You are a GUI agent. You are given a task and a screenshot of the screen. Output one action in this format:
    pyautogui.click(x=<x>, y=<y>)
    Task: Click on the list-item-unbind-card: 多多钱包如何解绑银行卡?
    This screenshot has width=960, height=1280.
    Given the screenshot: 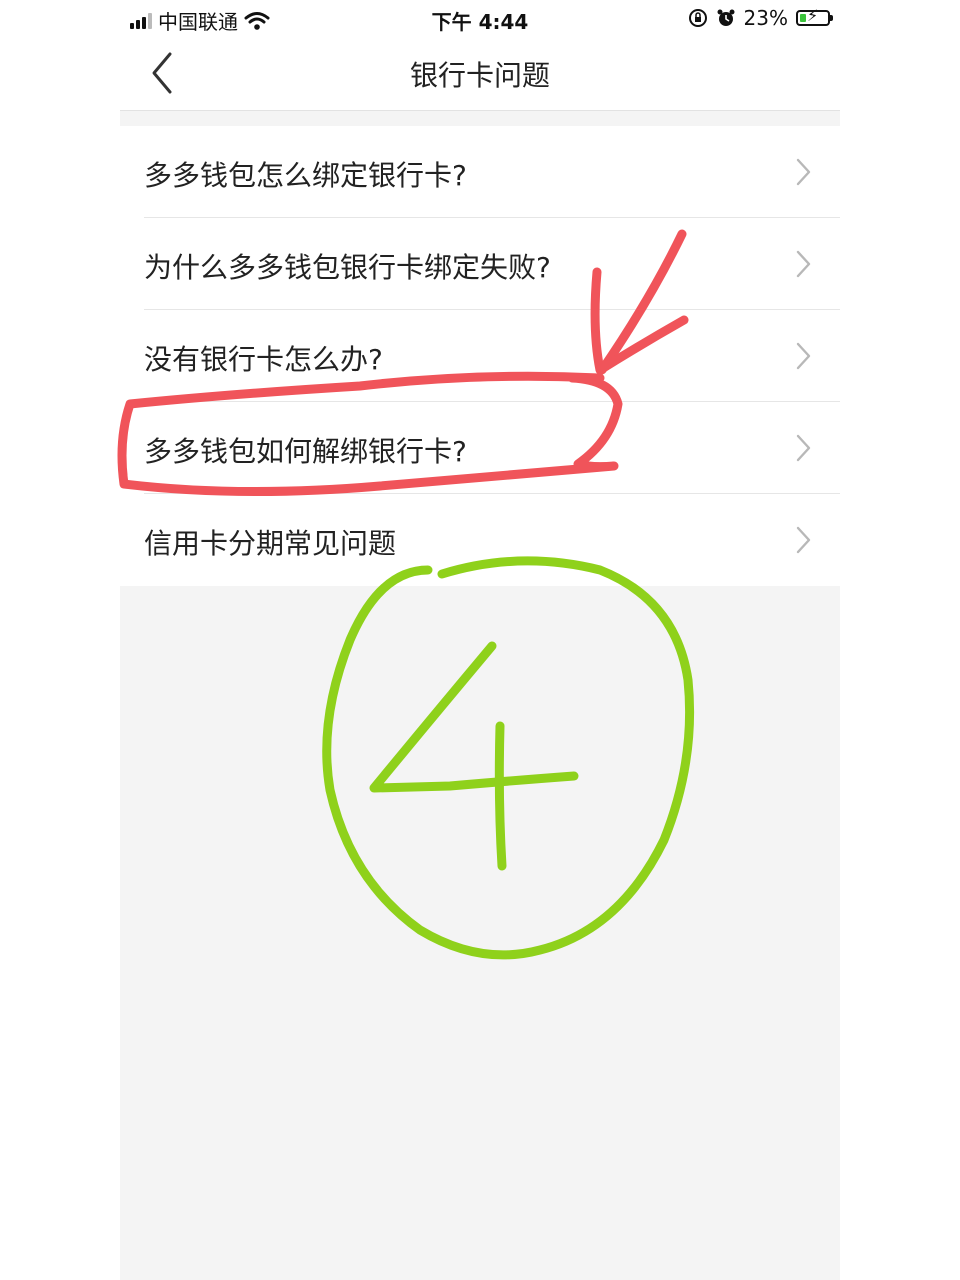 What is the action you would take?
    pyautogui.click(x=480, y=448)
    